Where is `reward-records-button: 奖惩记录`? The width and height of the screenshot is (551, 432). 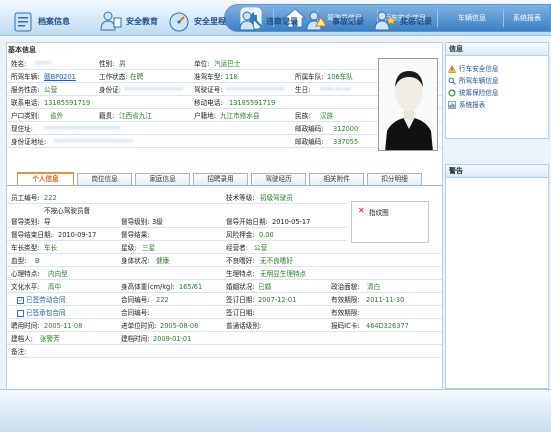
reward-records-button: 奖惩记录 is located at coordinates (402, 21).